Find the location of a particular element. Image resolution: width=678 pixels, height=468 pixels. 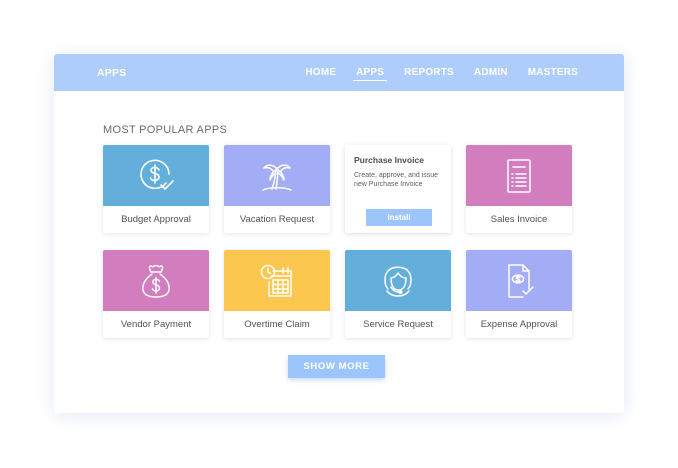

app-label: Vendor Payment is located at coordinates (156, 324).